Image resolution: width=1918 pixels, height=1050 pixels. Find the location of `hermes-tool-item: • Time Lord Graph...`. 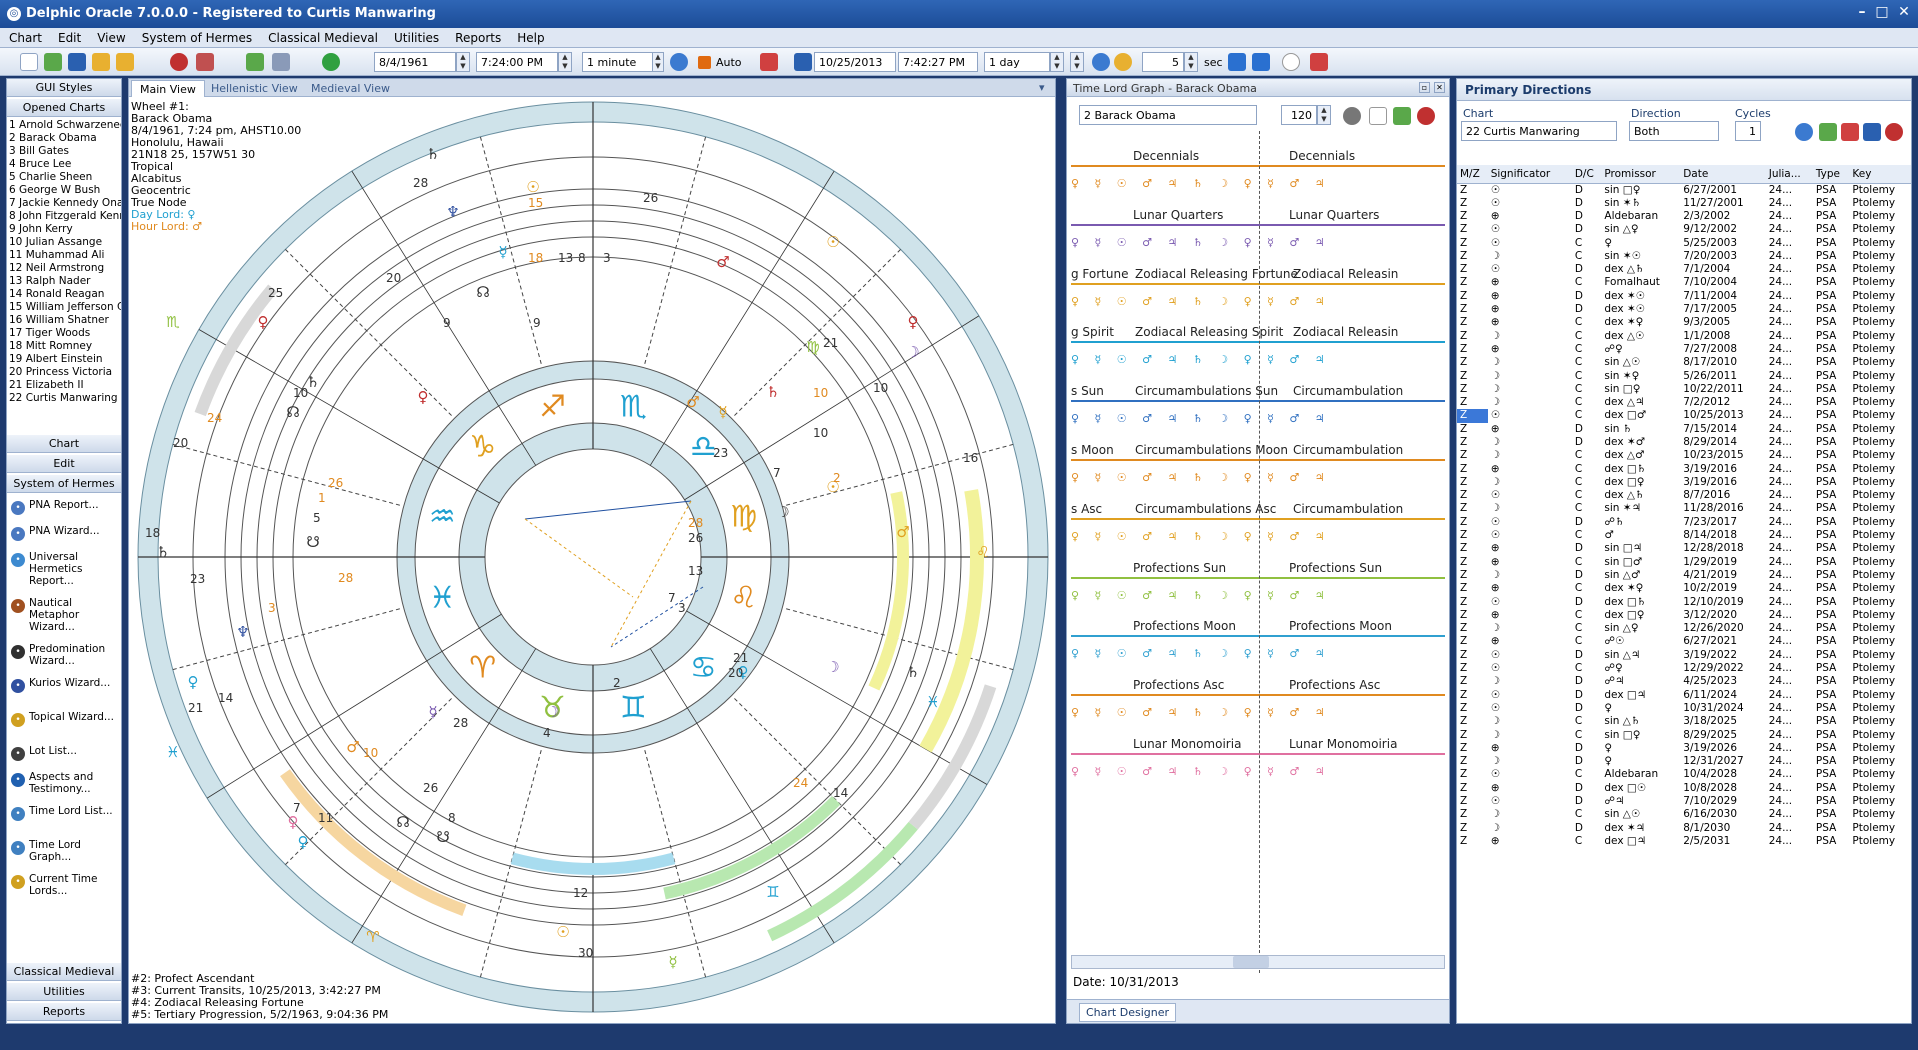

hermes-tool-item: • Time Lord Graph... is located at coordinates (64, 854).